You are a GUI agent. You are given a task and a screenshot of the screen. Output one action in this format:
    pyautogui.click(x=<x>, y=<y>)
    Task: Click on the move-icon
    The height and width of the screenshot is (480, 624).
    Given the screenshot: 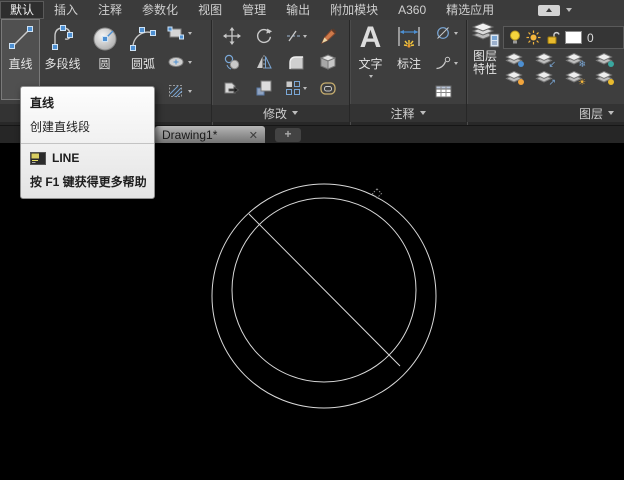 What is the action you would take?
    pyautogui.click(x=232, y=36)
    